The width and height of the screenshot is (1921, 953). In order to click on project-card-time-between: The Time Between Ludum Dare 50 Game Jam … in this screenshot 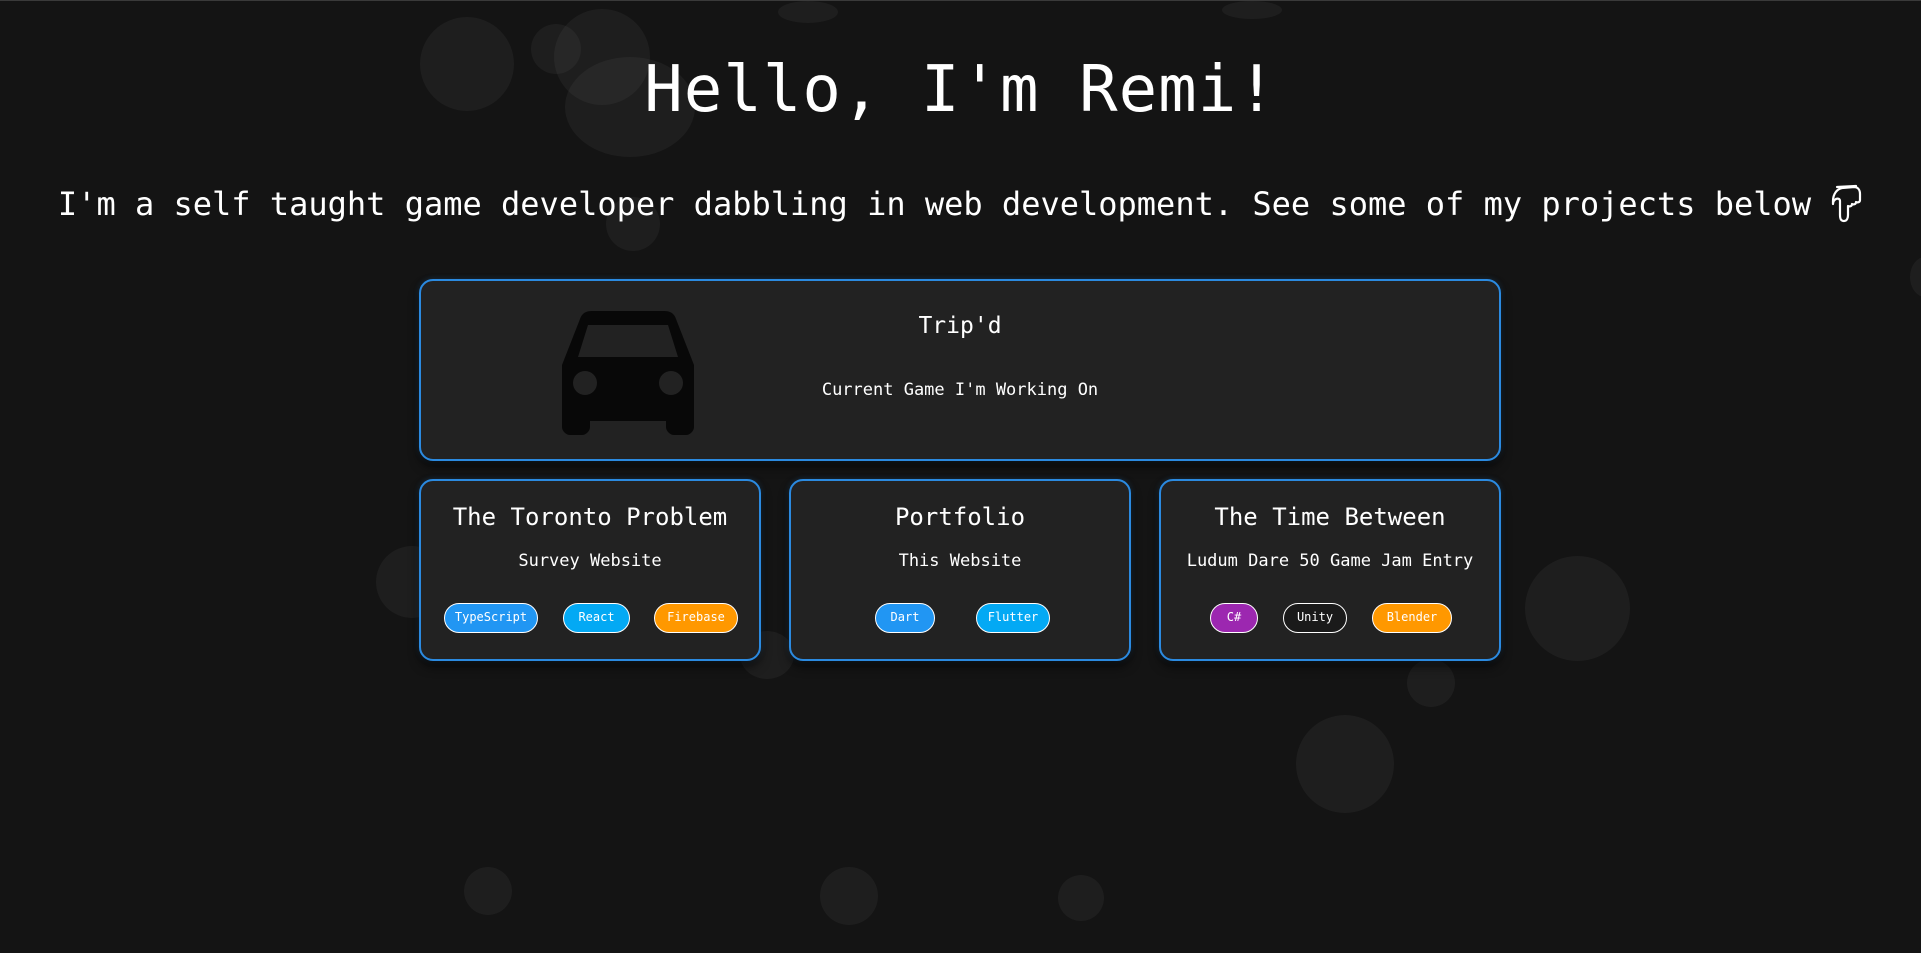, I will do `click(1330, 570)`.